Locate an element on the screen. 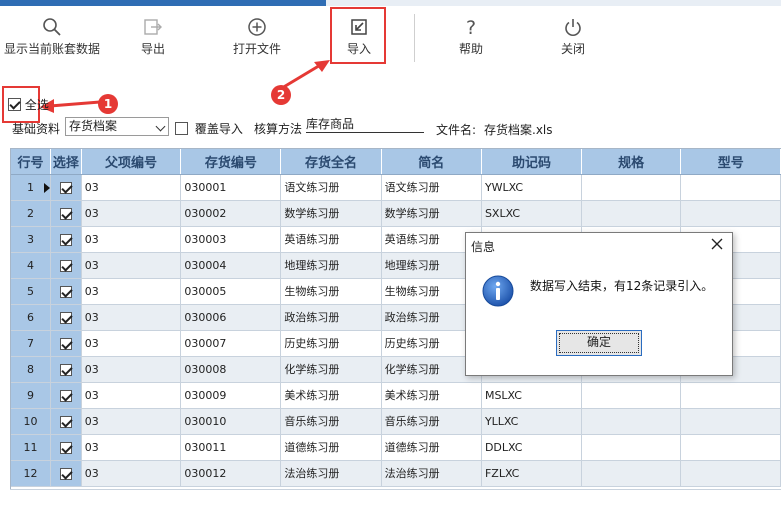 Image resolution: width=781 pixels, height=509 pixels. item-code-cell: 030003 is located at coordinates (231, 239).